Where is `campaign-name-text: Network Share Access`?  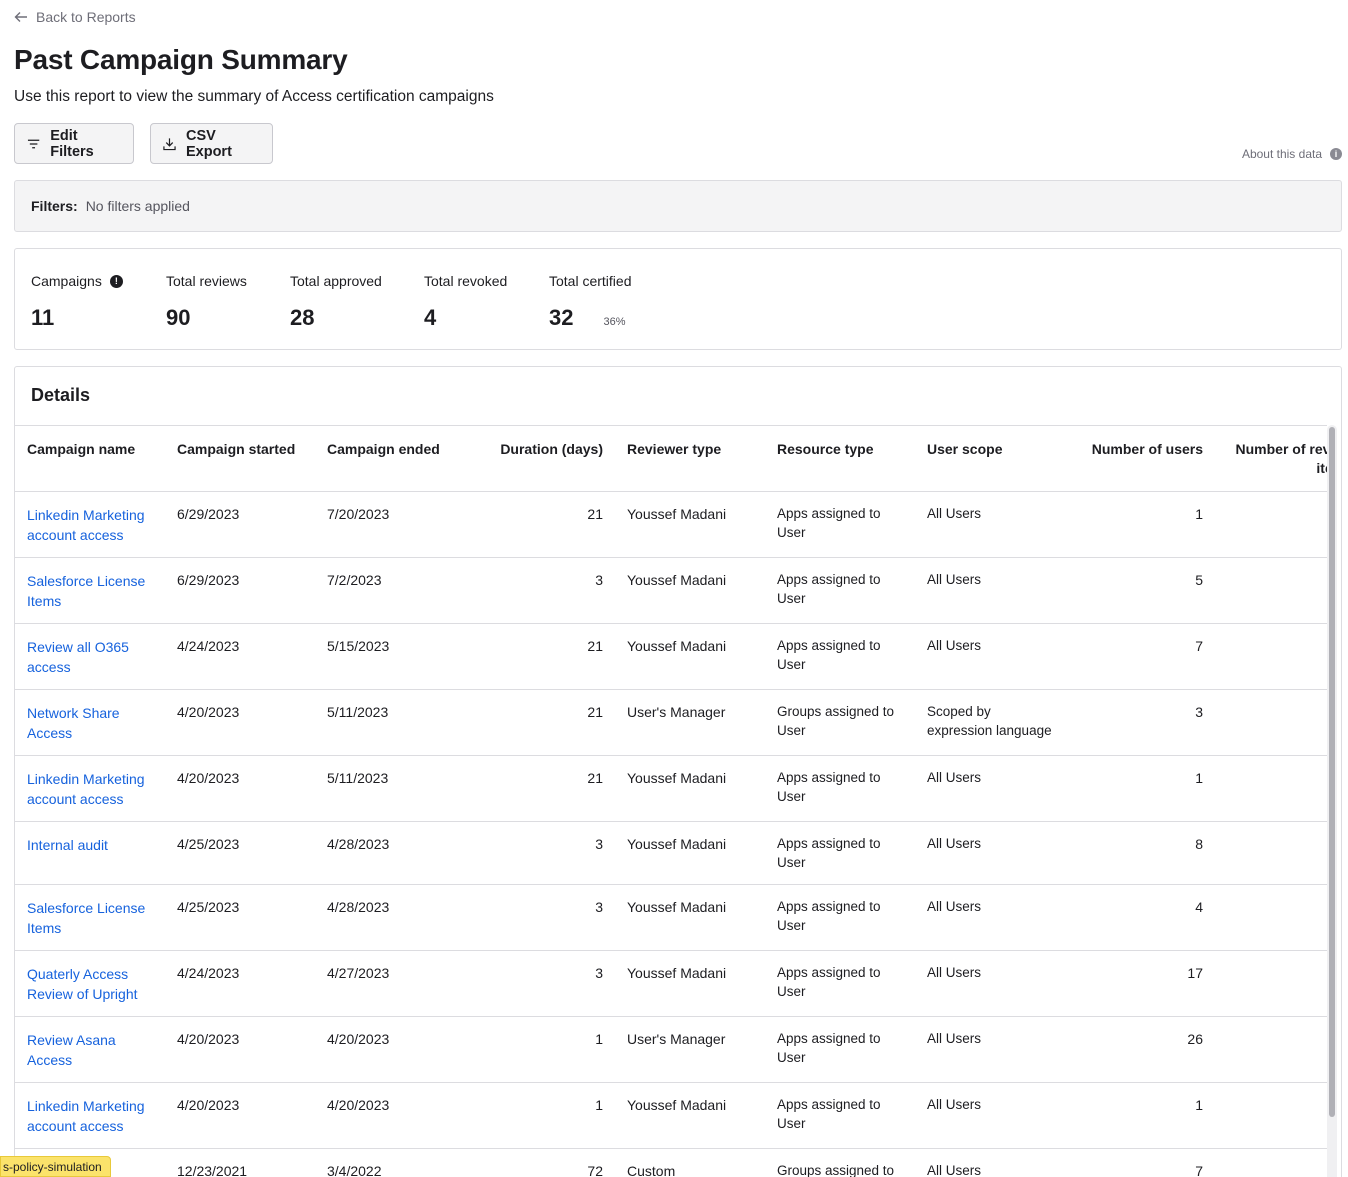 campaign-name-text: Network Share Access is located at coordinates (73, 723).